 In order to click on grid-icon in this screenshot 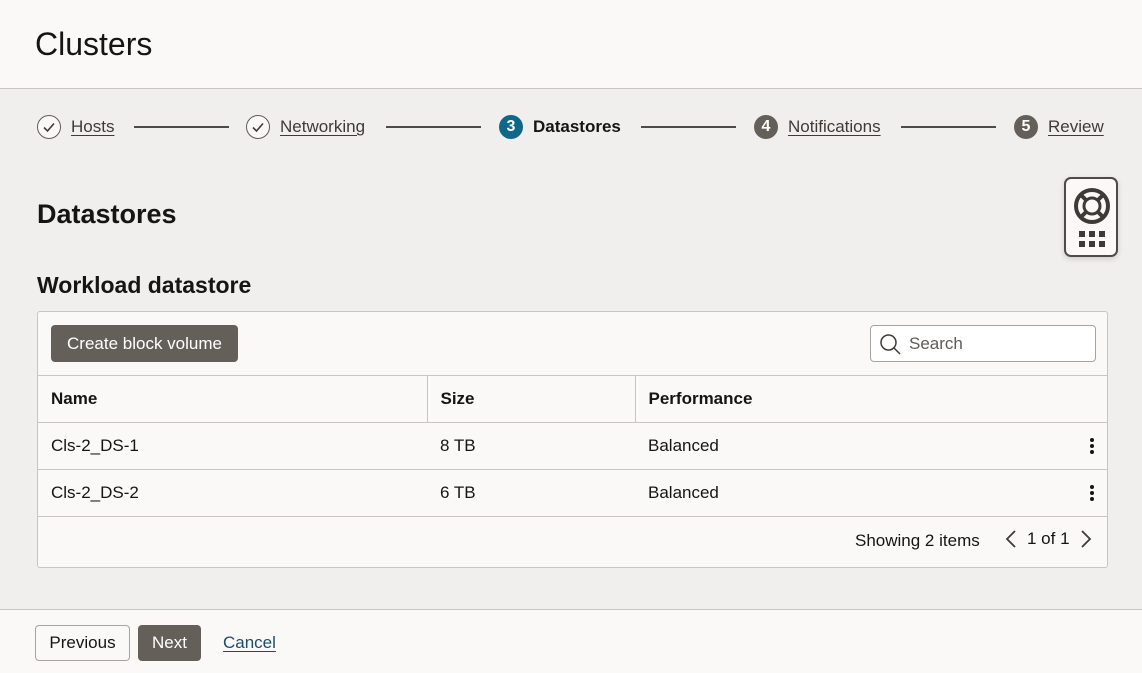, I will do `click(1092, 239)`.